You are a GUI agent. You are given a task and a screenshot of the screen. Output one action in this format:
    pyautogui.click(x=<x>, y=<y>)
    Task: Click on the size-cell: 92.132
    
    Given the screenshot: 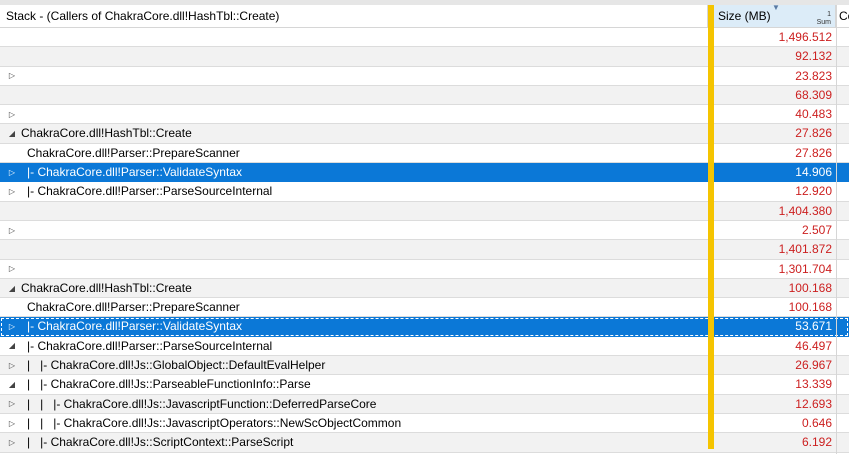 What is the action you would take?
    pyautogui.click(x=813, y=56)
    